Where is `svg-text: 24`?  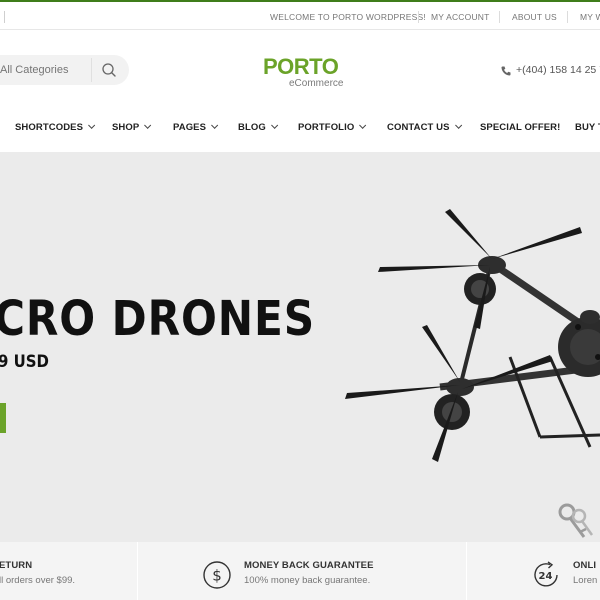
svg-text: 24 is located at coordinates (546, 576).